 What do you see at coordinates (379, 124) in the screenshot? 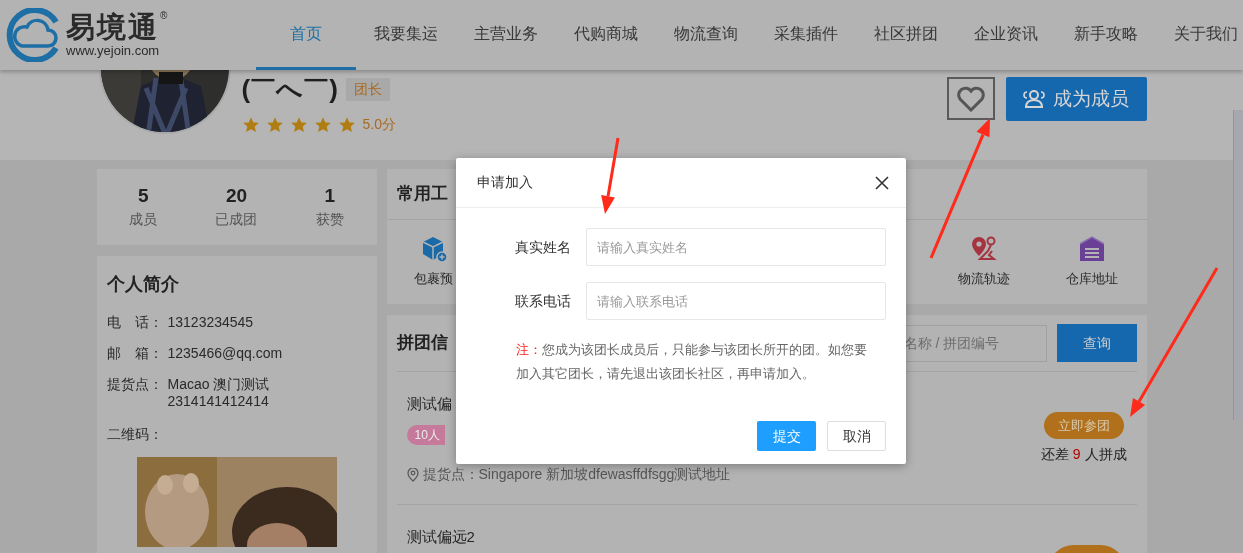
I see `rating-score: 5.0分` at bounding box center [379, 124].